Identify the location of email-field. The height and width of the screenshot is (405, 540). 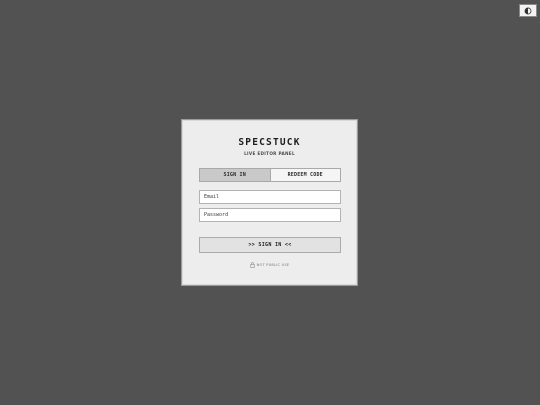
(270, 197).